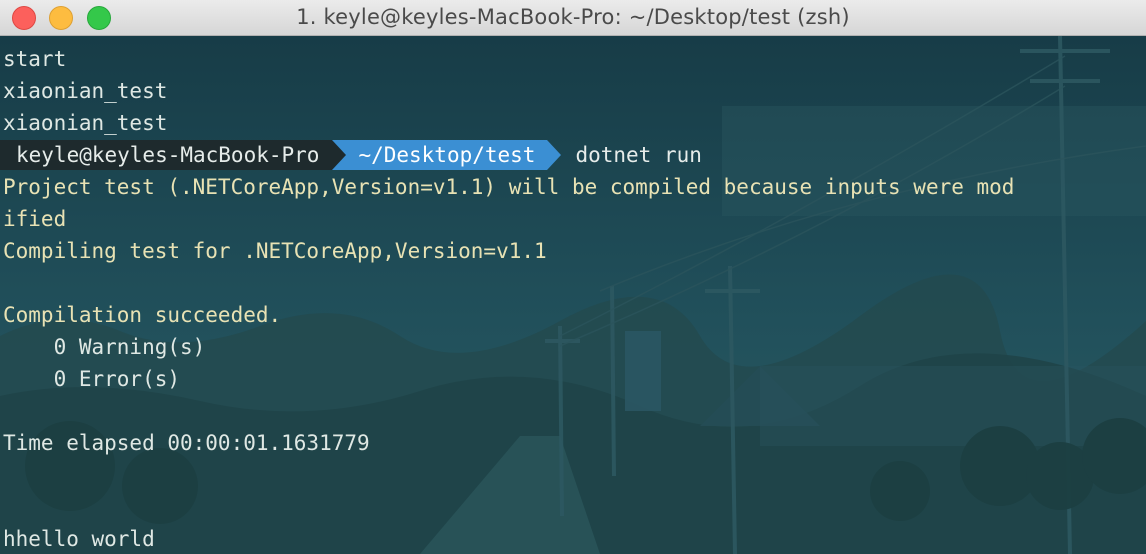 This screenshot has height=554, width=1146. I want to click on prompt-path-segment: ~/Desktop/test, so click(447, 155).